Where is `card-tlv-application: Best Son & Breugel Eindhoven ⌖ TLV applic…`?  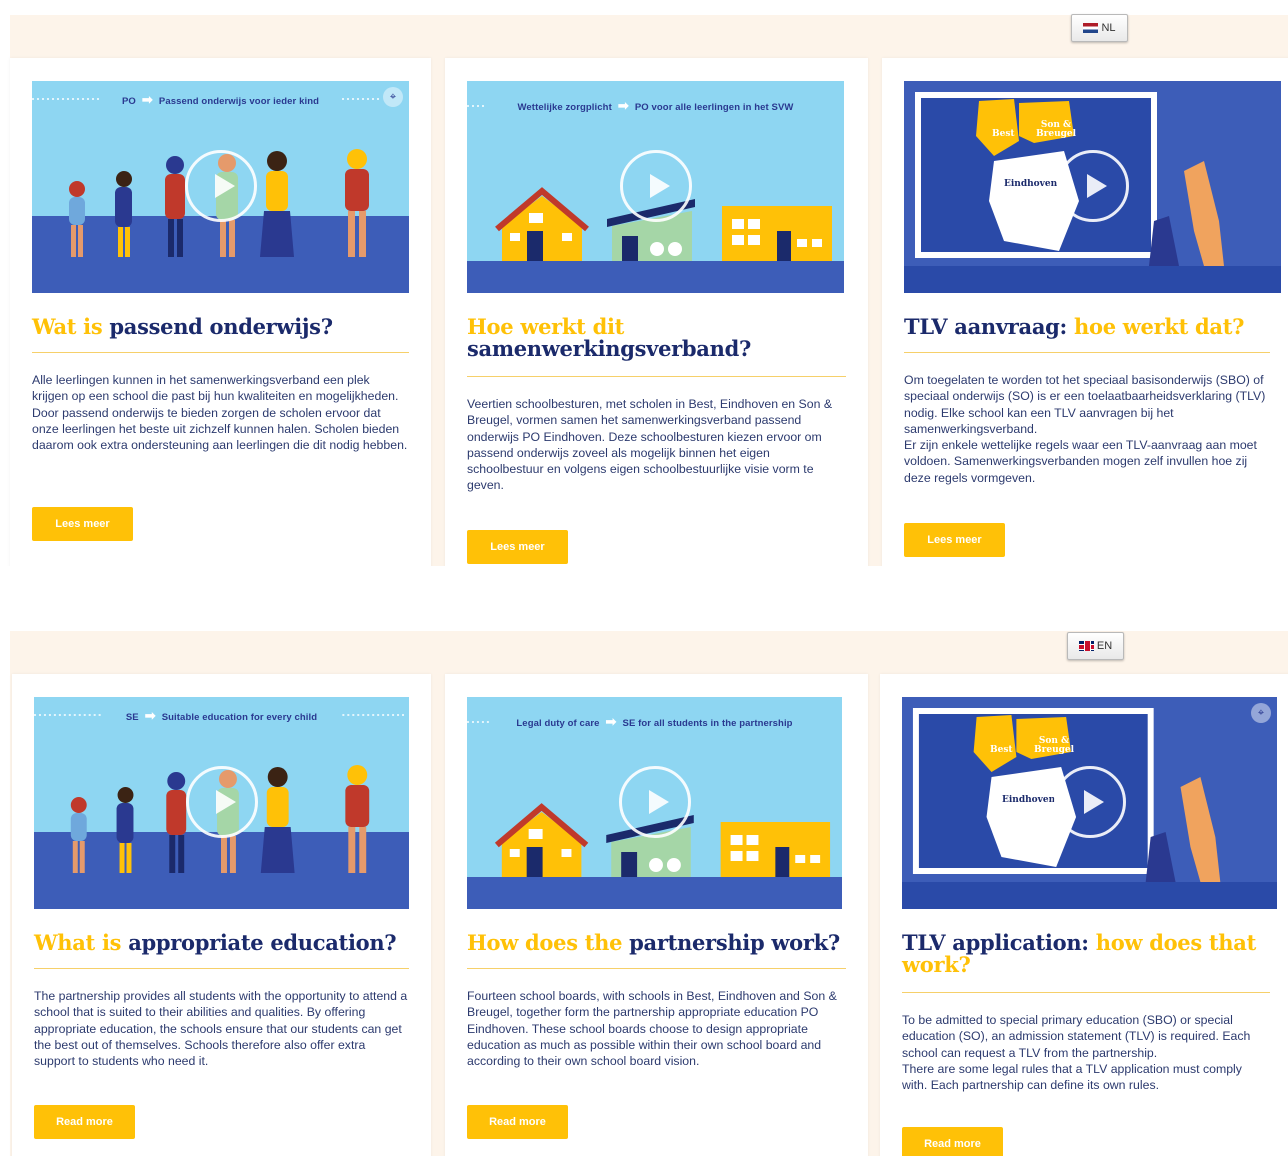
card-tlv-application: Best Son & Breugel Eindhoven ⌖ TLV applic… is located at coordinates (1084, 915).